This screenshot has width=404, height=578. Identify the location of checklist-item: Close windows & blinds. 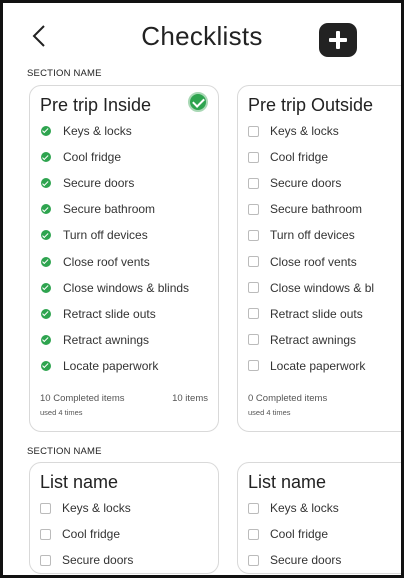
(124, 288).